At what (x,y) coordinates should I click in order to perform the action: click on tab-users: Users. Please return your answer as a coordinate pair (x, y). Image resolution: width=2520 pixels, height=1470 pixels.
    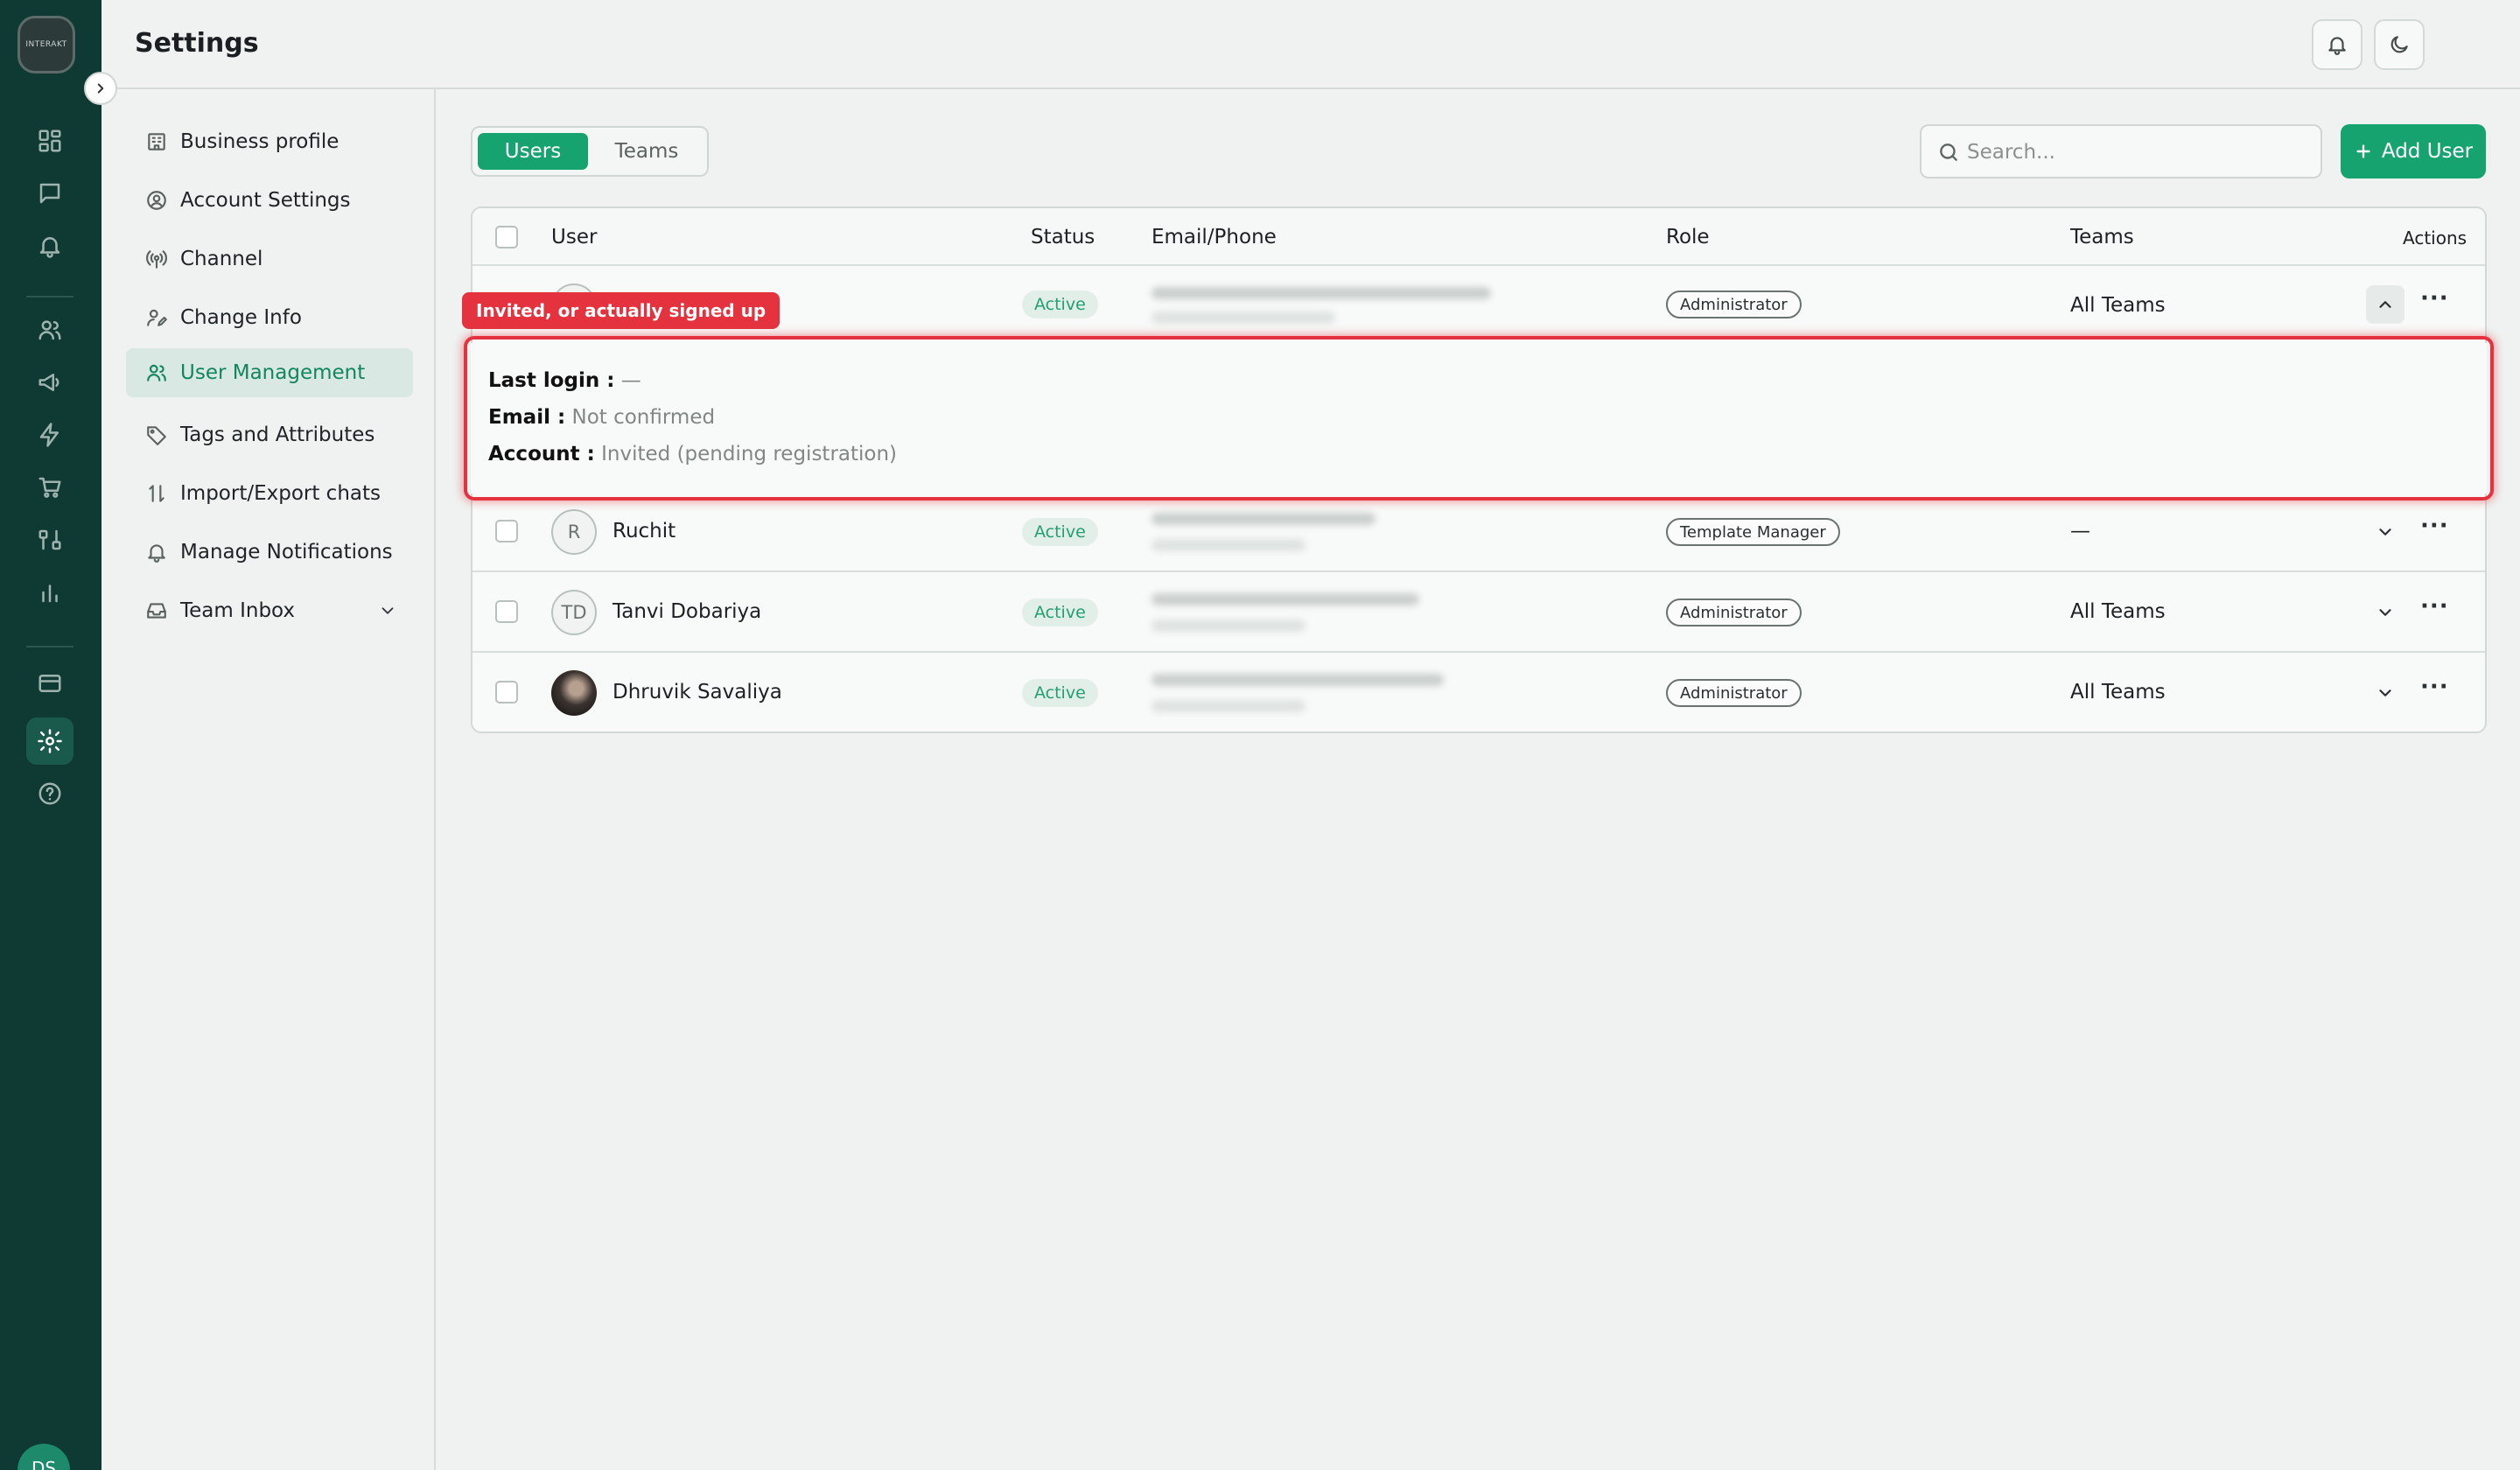
    Looking at the image, I should click on (533, 151).